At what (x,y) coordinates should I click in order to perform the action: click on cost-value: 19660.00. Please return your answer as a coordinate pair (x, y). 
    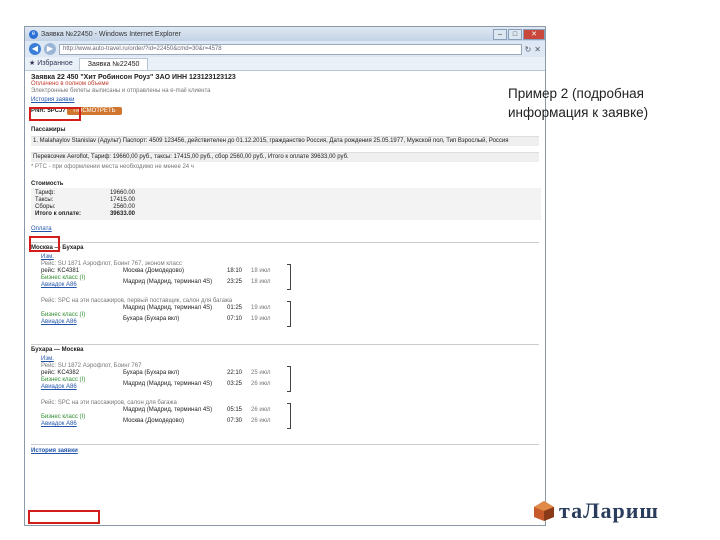
    Looking at the image, I should click on (122, 193).